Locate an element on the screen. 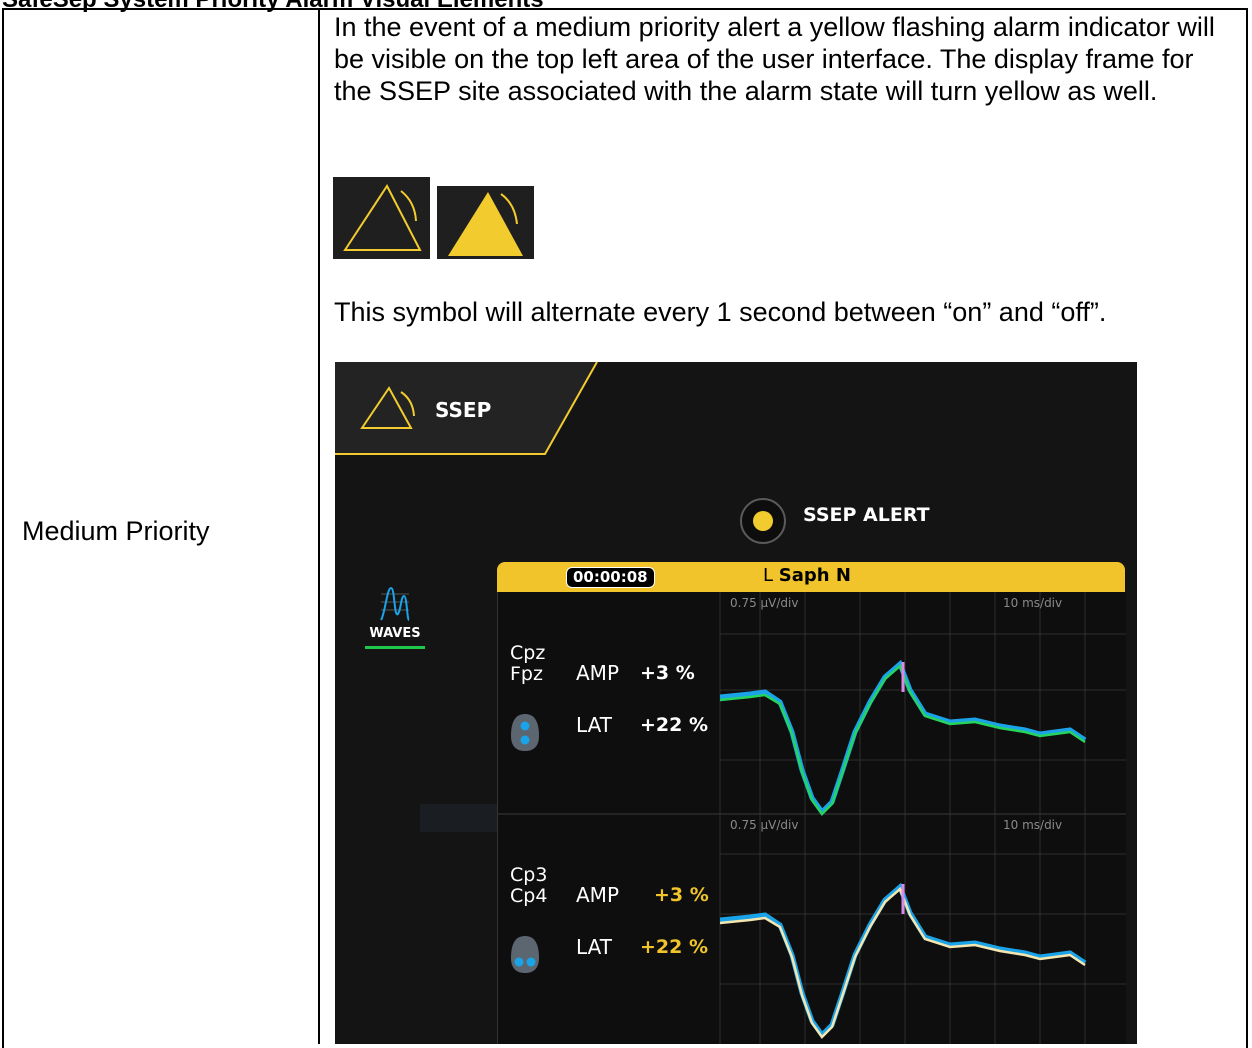  alarm-outline-icon is located at coordinates (387, 407).